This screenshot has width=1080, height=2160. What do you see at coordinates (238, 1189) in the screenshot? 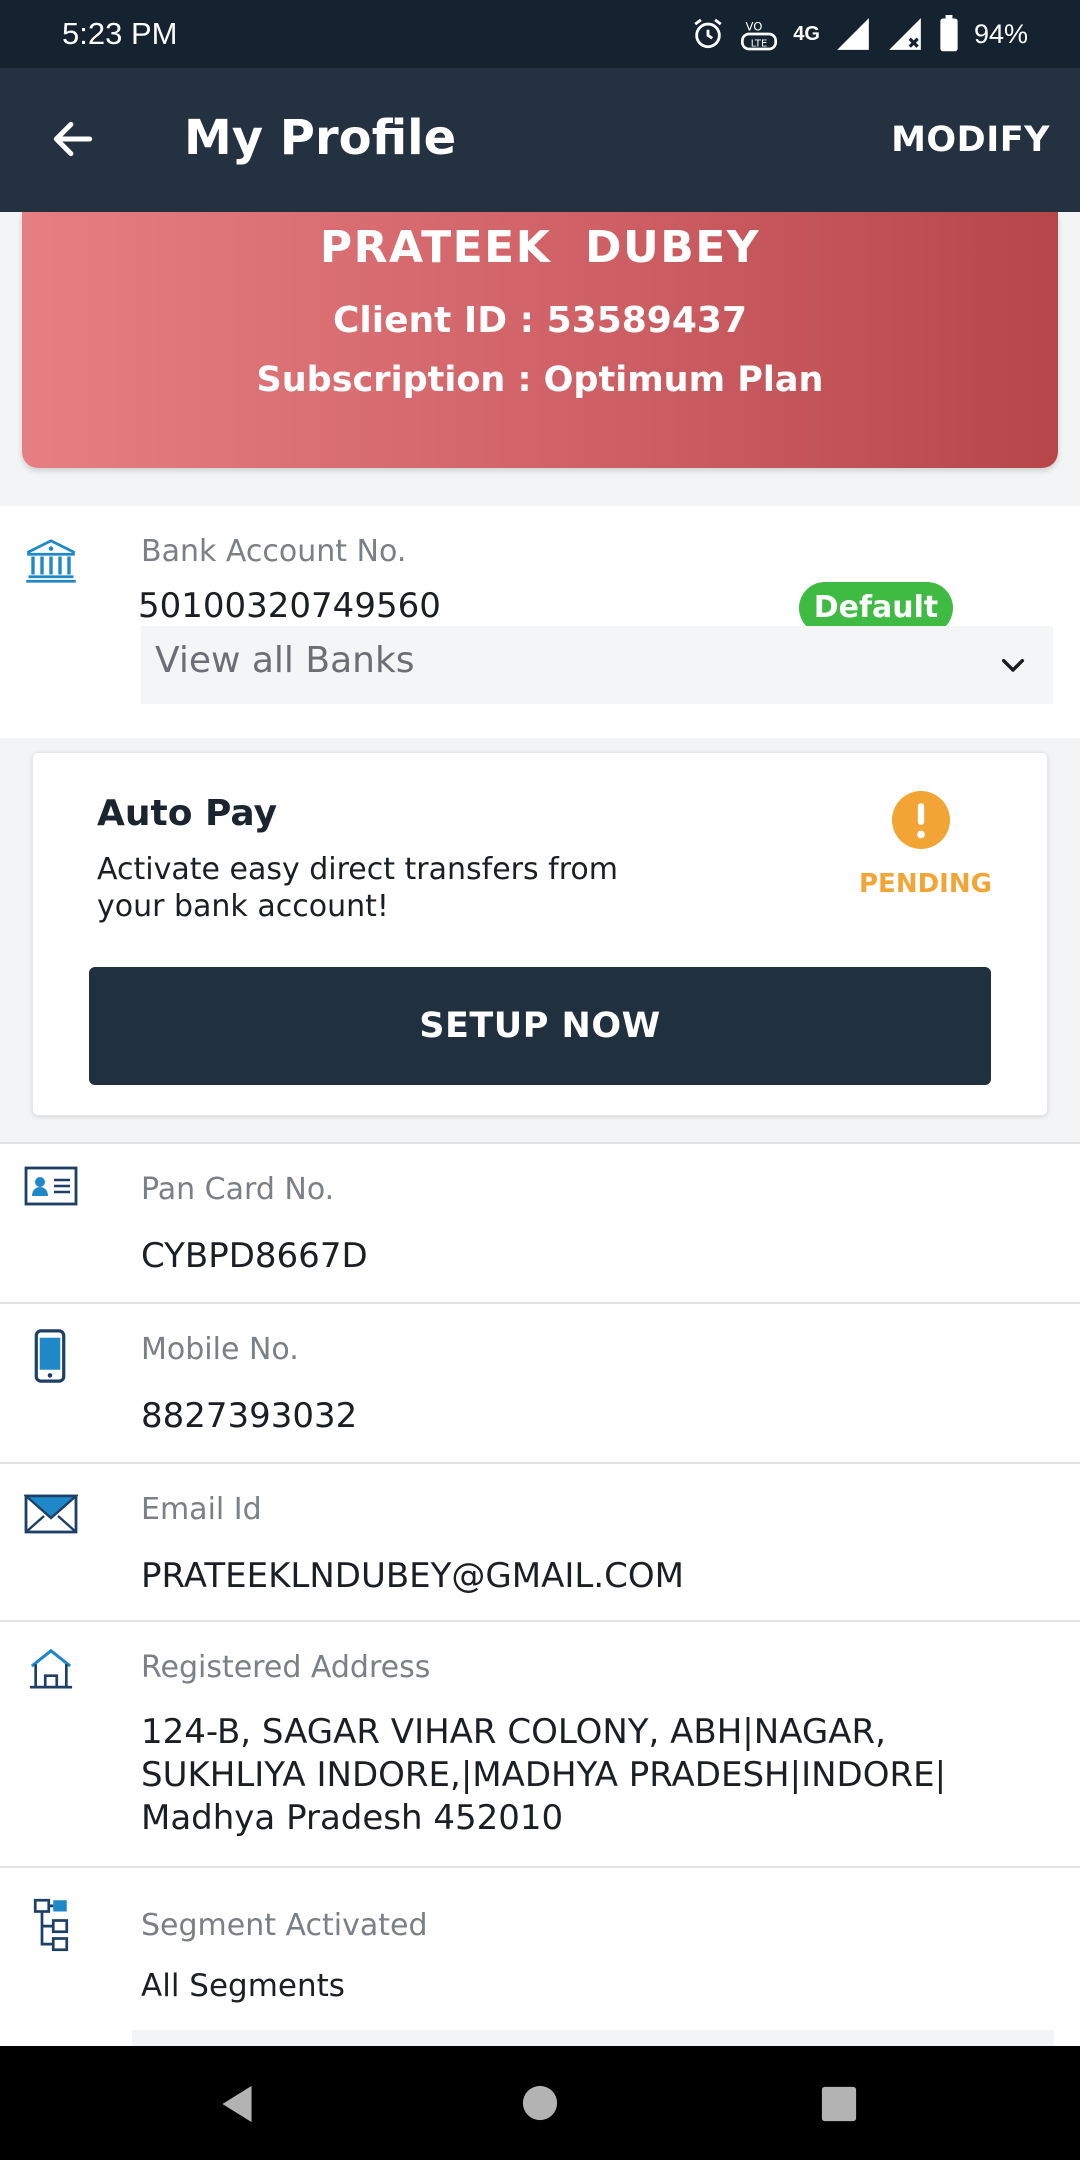
I see `pan-label: Pan Card No.` at bounding box center [238, 1189].